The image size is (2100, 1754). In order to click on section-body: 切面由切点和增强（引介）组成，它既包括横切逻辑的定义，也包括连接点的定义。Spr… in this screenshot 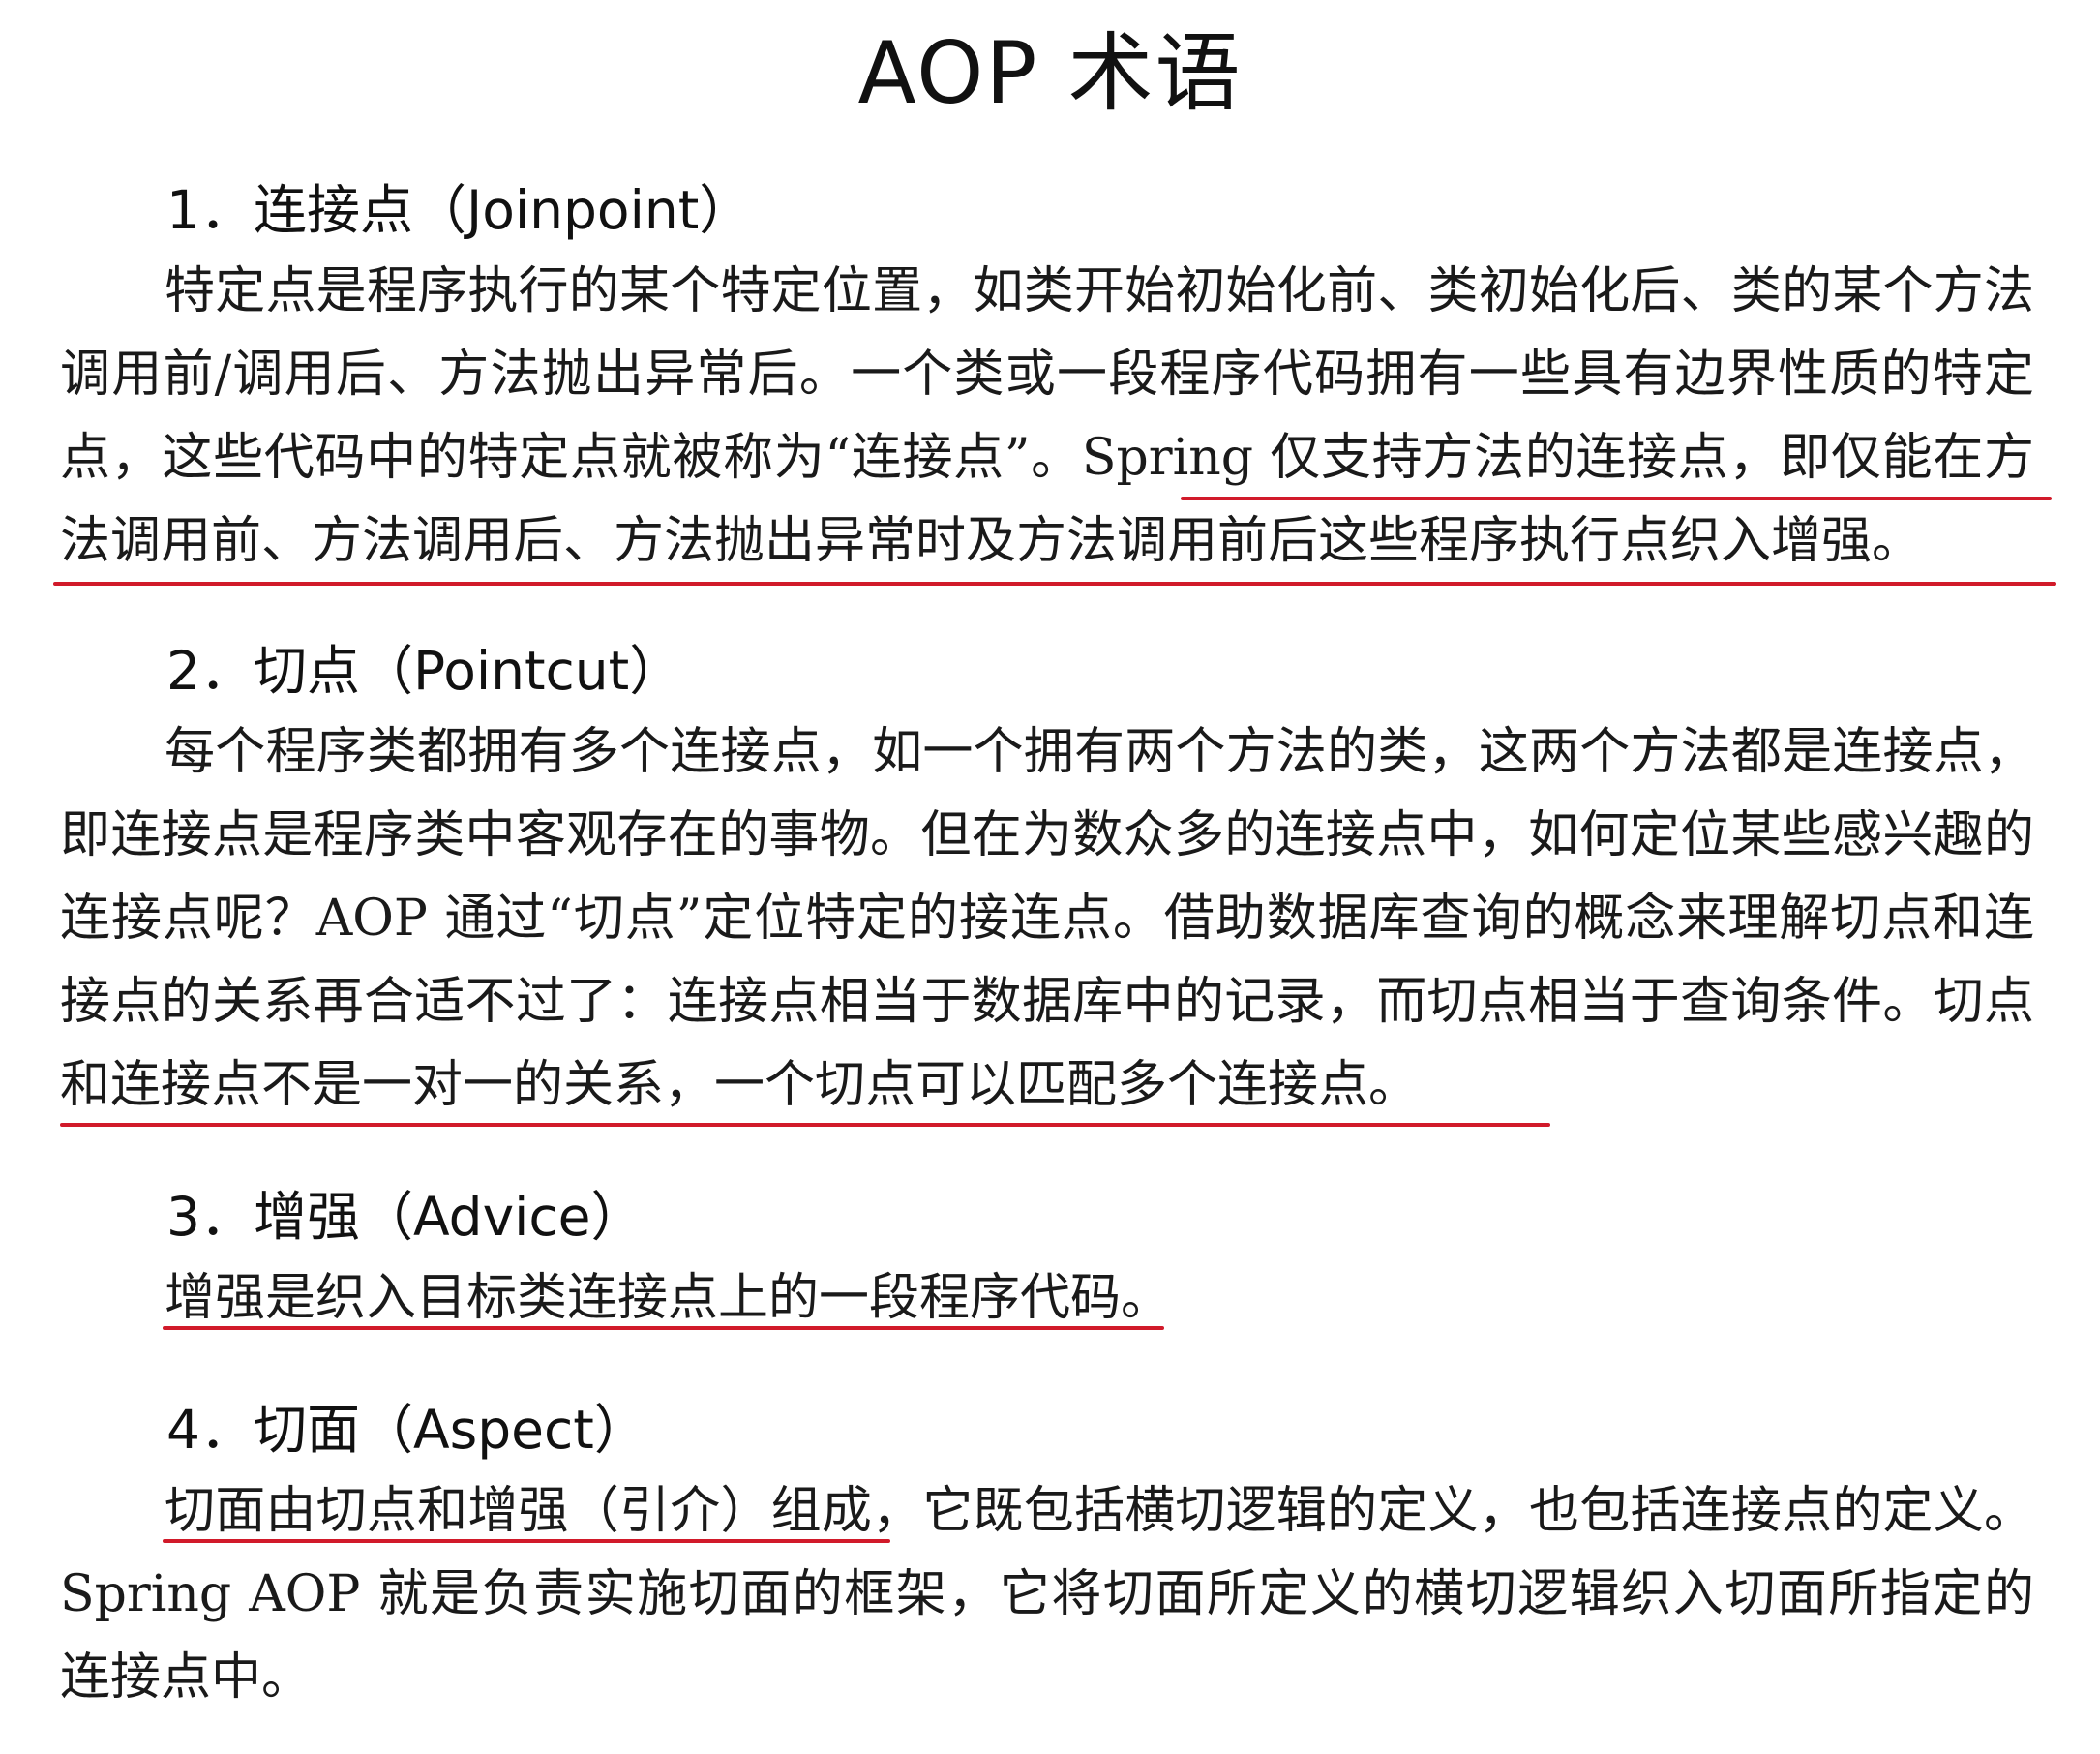, I will do `click(1047, 1594)`.